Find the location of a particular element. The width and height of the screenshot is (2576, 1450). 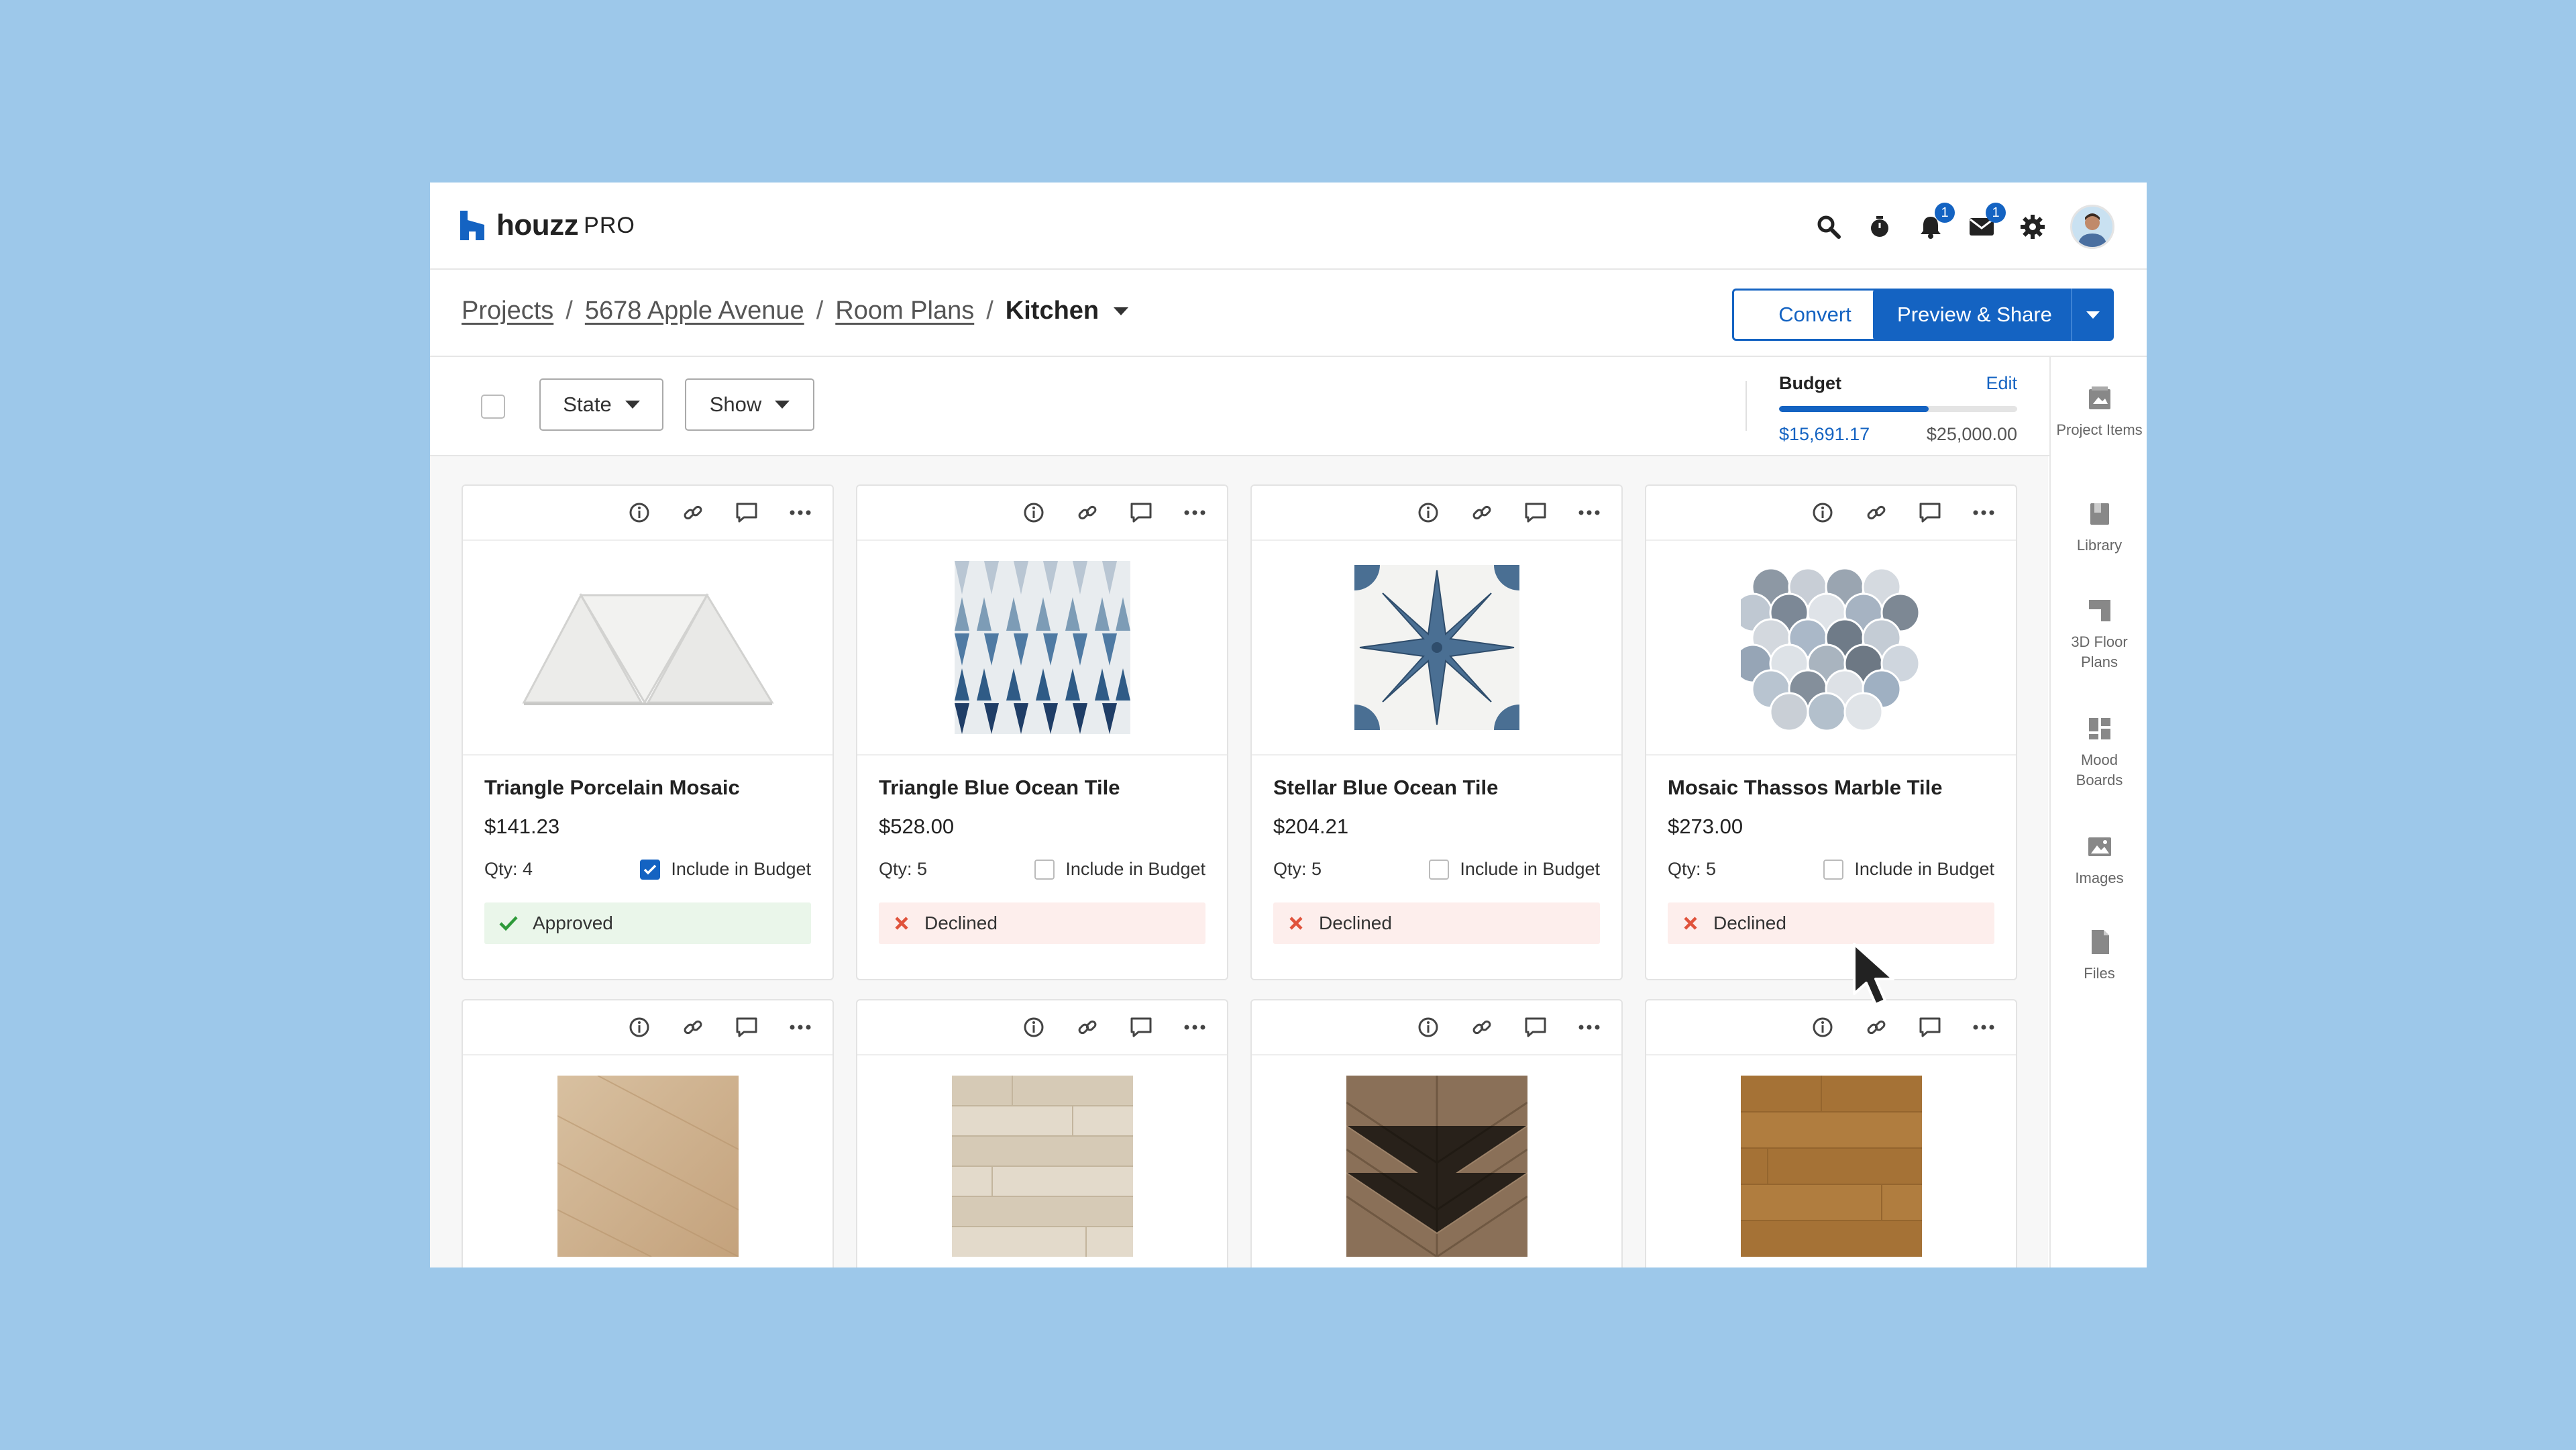

triangle-blue-tile-image is located at coordinates (1042, 647).